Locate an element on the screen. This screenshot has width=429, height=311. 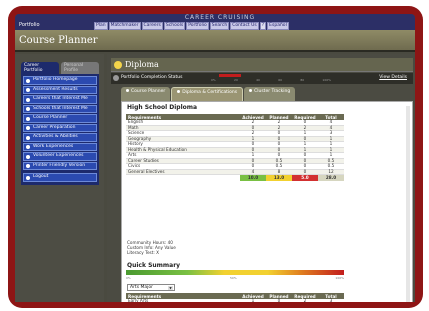
sidebar-item-assessment-results: Assessment Results is located at coordinates (60, 89).